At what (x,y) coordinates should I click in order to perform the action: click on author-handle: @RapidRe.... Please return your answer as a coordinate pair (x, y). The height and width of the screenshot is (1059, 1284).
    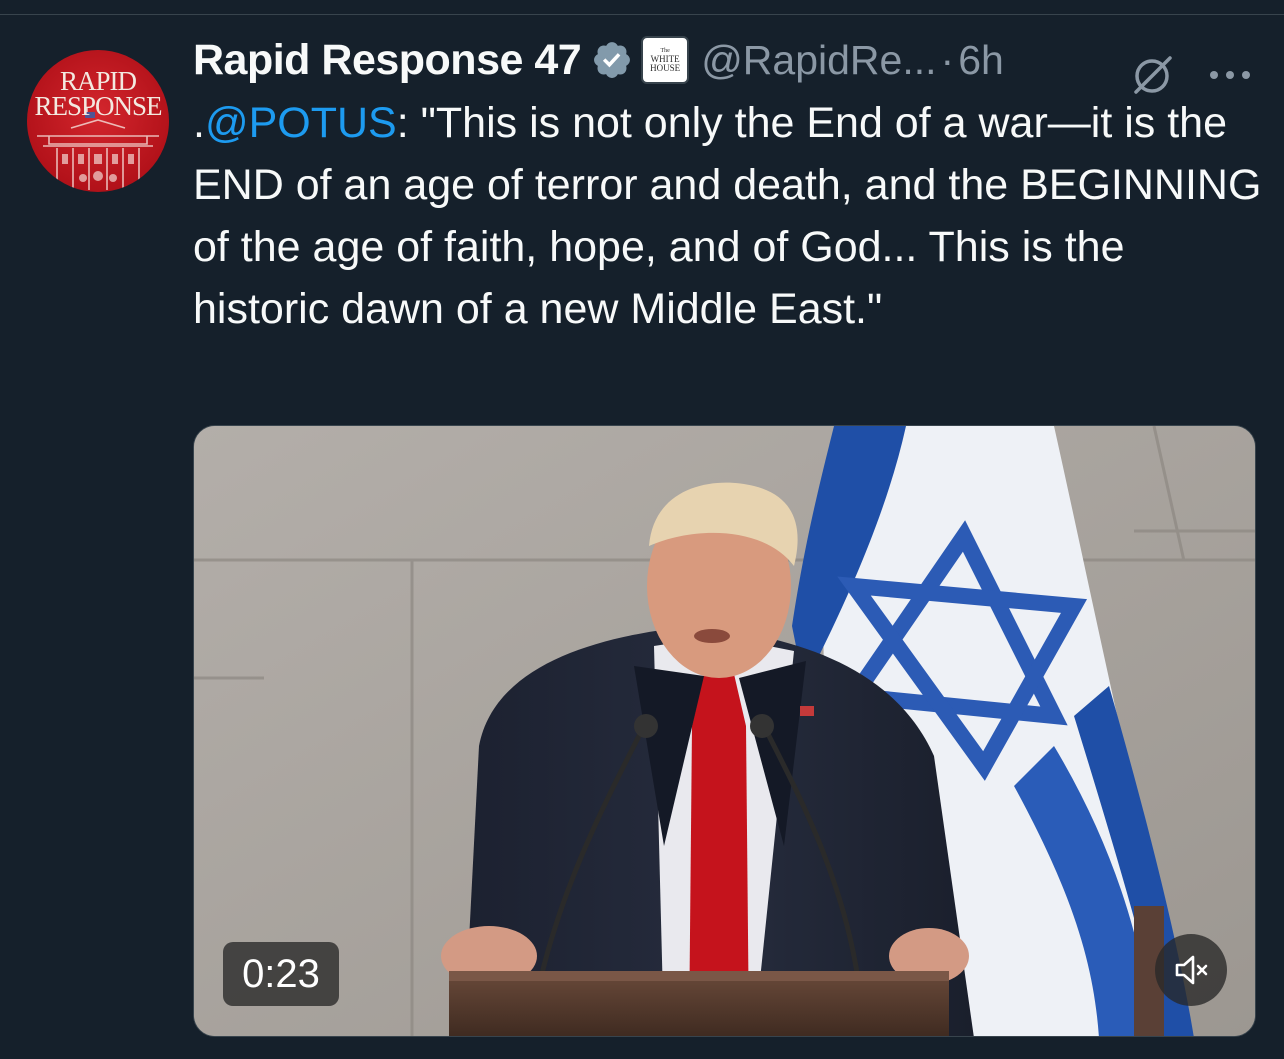
    Looking at the image, I should click on (818, 60).